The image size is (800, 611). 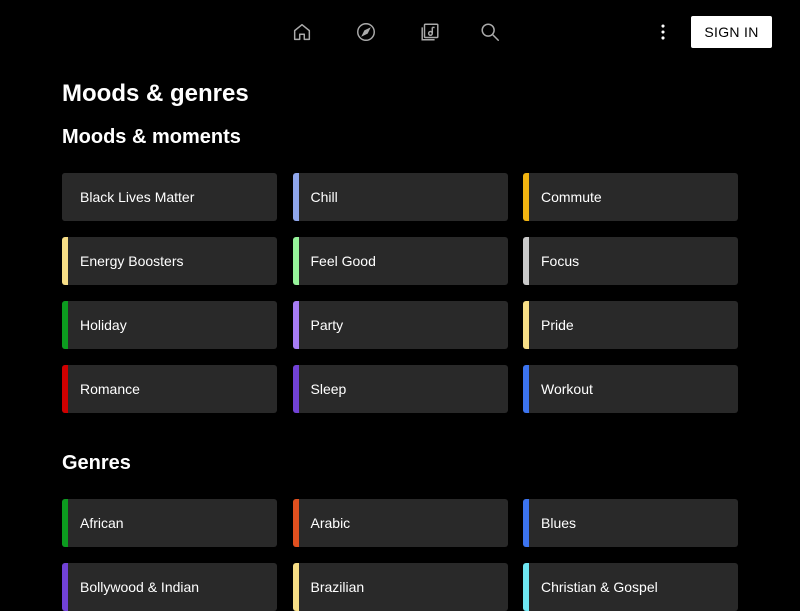 I want to click on genre-chip: Bollywood & Indian, so click(x=169, y=587).